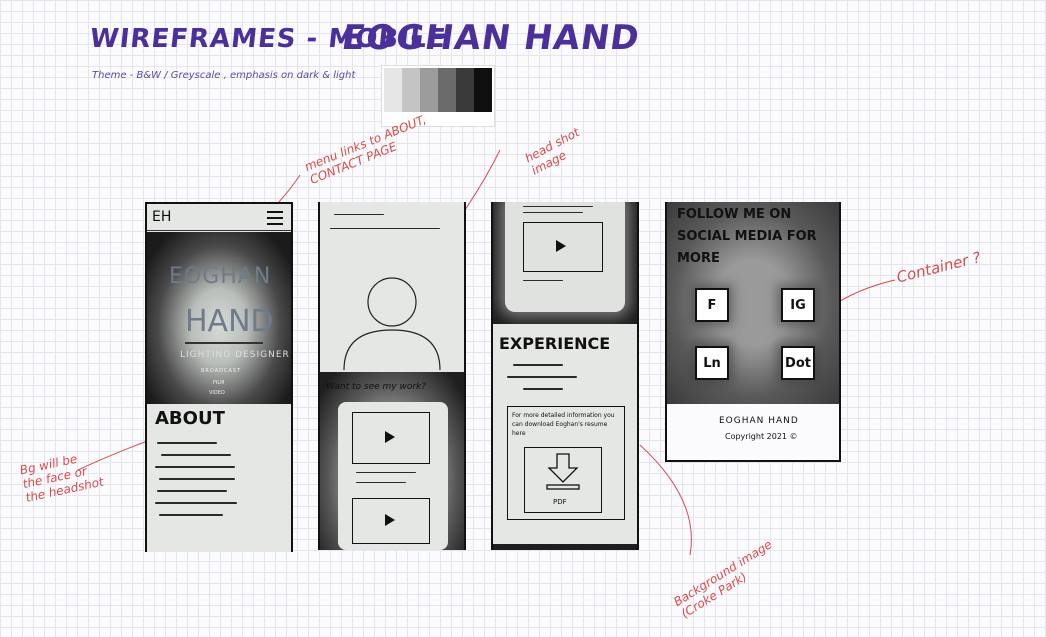 Image resolution: width=1046 pixels, height=637 pixels. Describe the element at coordinates (376, 387) in the screenshot. I see `work-prompt: Want to see my work?` at that location.